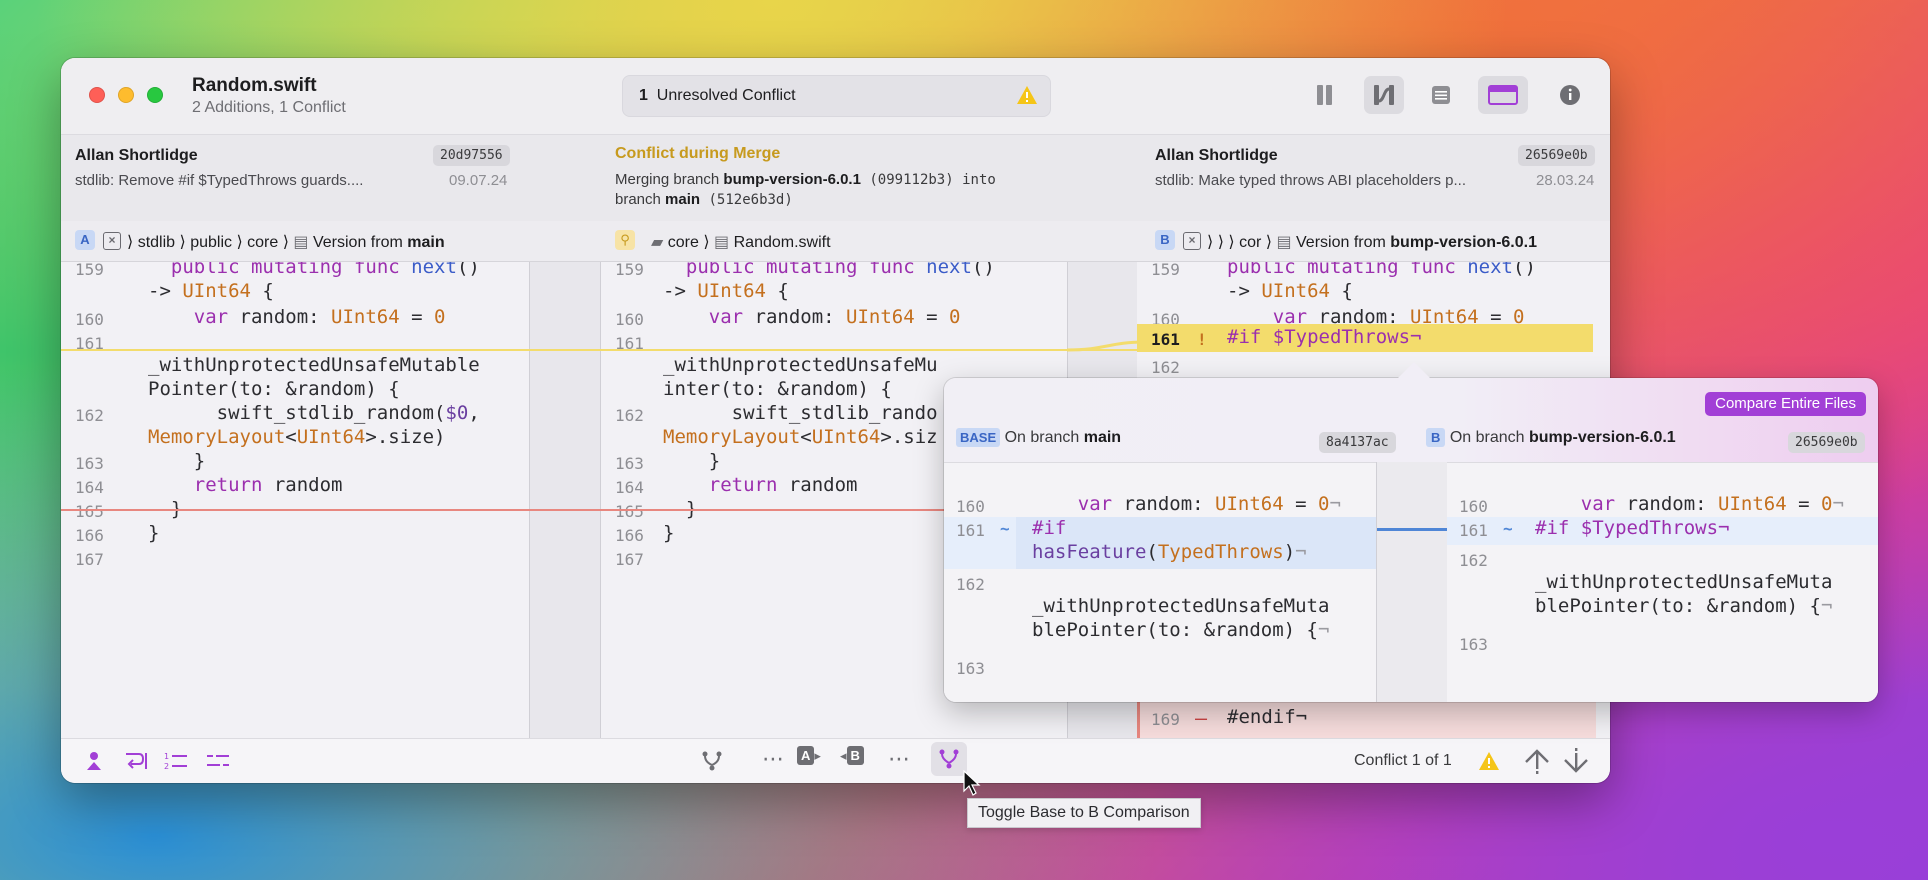 This screenshot has height=880, width=1928. What do you see at coordinates (97, 95) in the screenshot?
I see `close-window-button` at bounding box center [97, 95].